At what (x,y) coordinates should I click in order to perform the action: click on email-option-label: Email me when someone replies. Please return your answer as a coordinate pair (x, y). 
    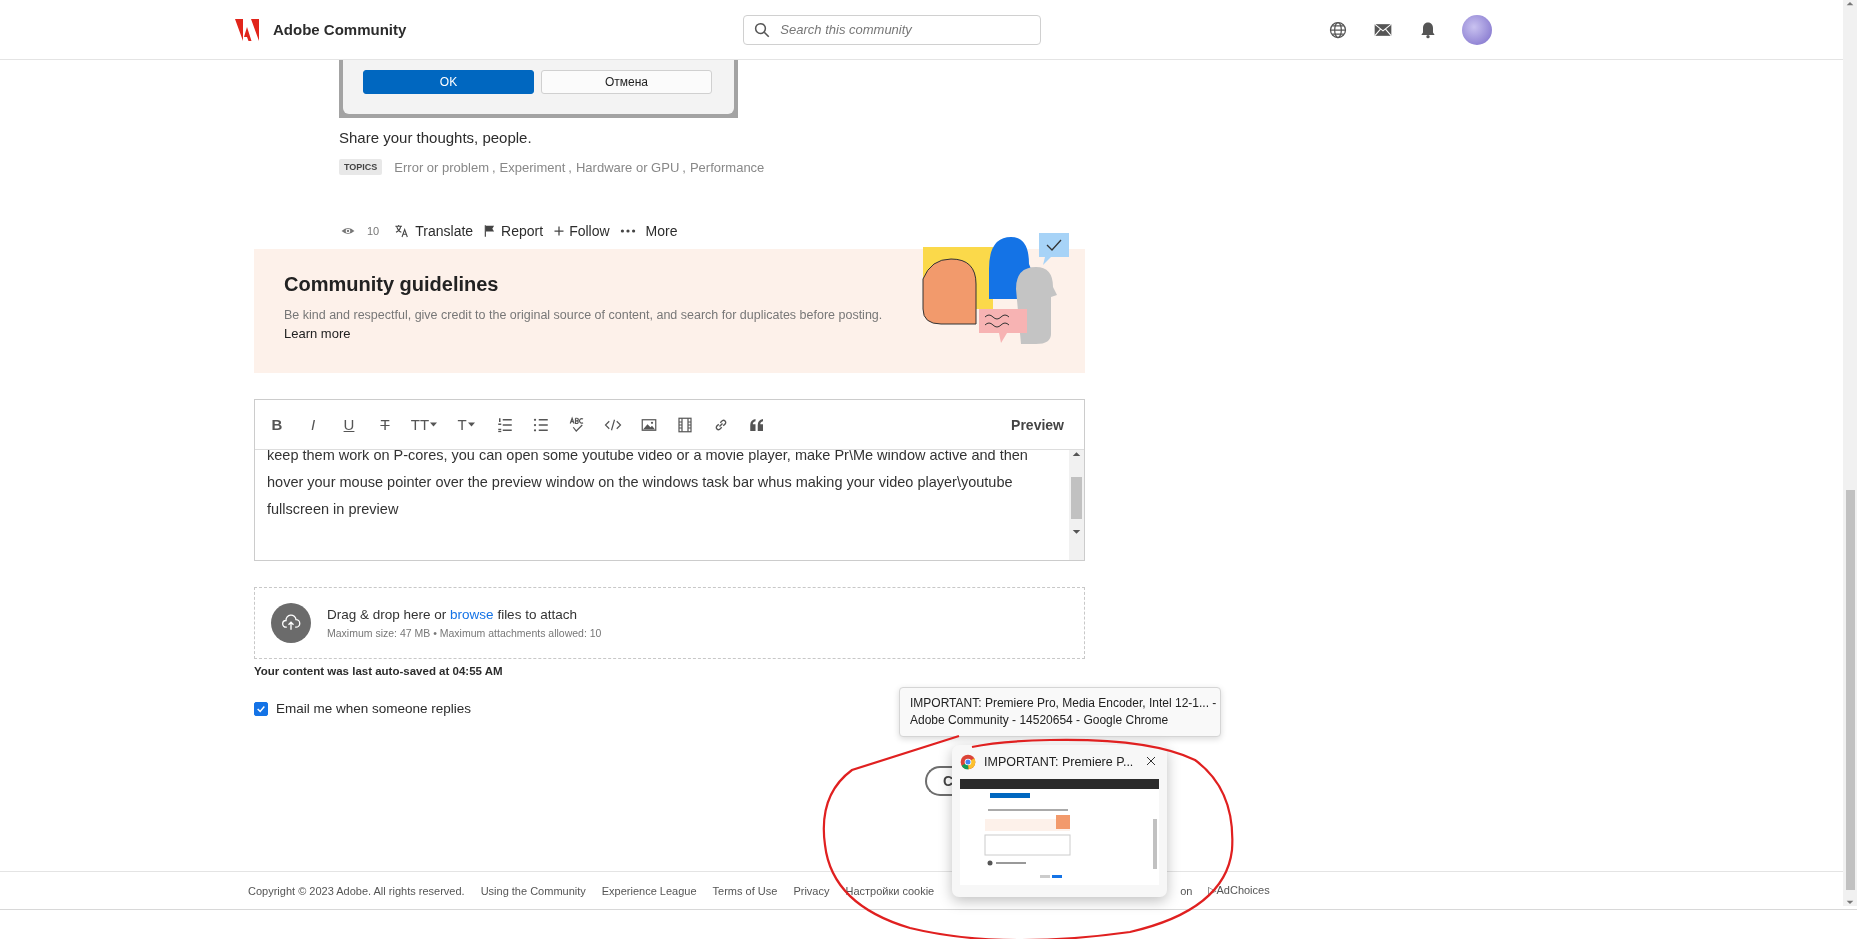
    Looking at the image, I should click on (374, 708).